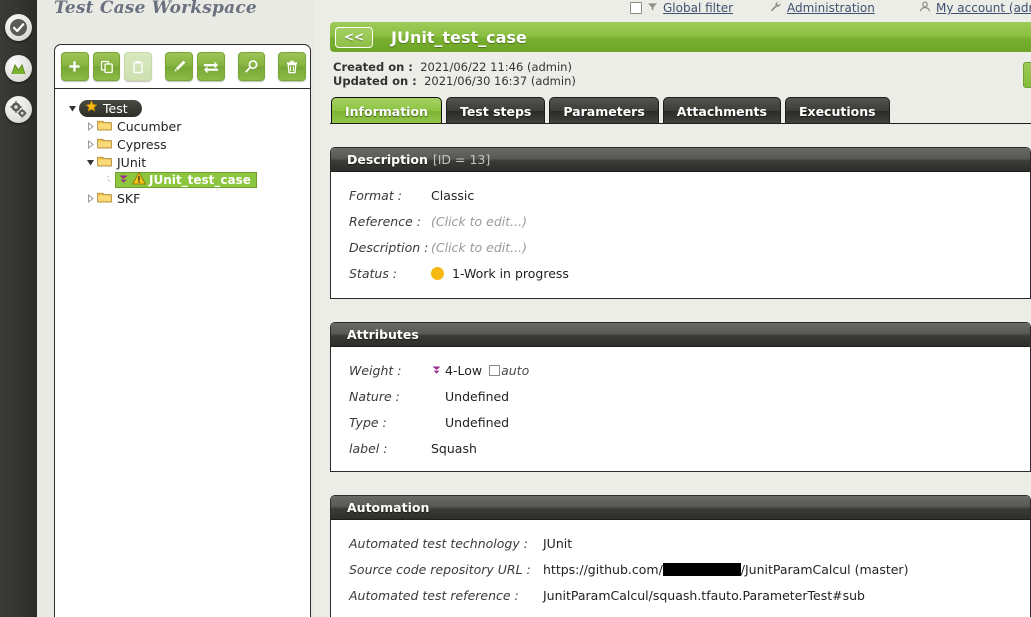 Image resolution: width=1031 pixels, height=617 pixels. Describe the element at coordinates (698, 8) in the screenshot. I see `global-filter-link: Global filter` at that location.